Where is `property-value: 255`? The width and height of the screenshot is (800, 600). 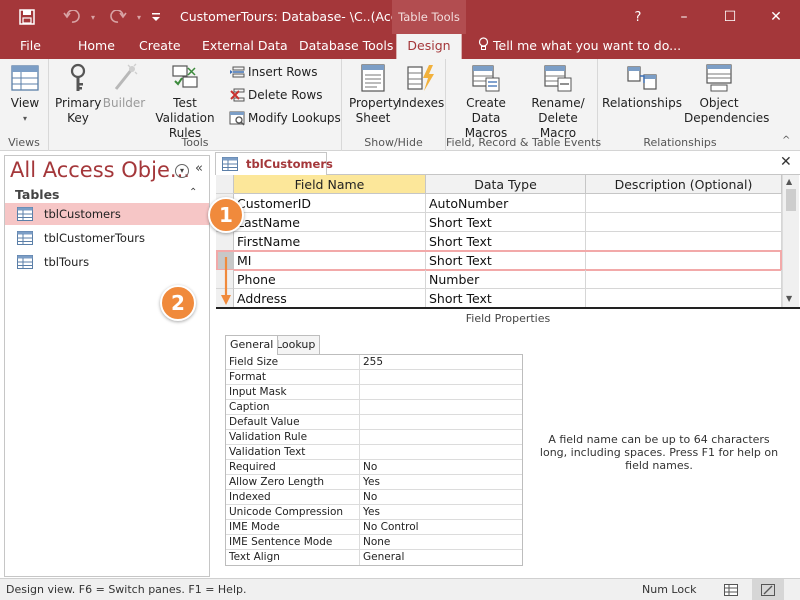
property-value: 255 is located at coordinates (441, 362).